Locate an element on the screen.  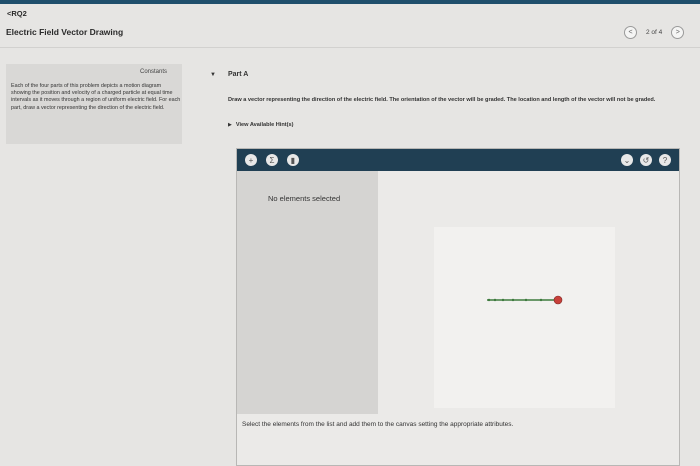
options-dropdown-button: ⌄ is located at coordinates (627, 160).